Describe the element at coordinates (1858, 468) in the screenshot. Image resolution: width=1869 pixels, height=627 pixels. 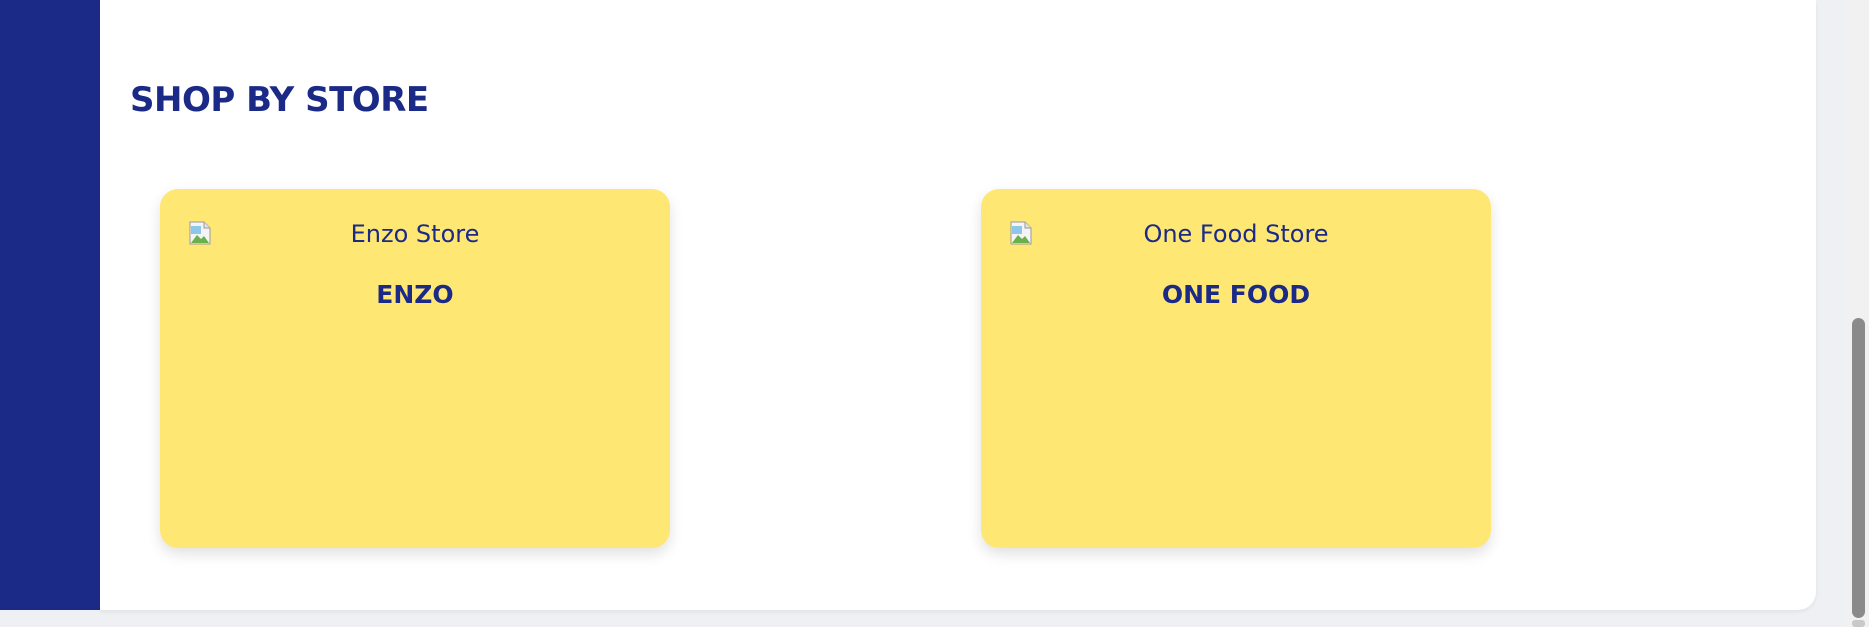
I see `scrollbar-thumb` at that location.